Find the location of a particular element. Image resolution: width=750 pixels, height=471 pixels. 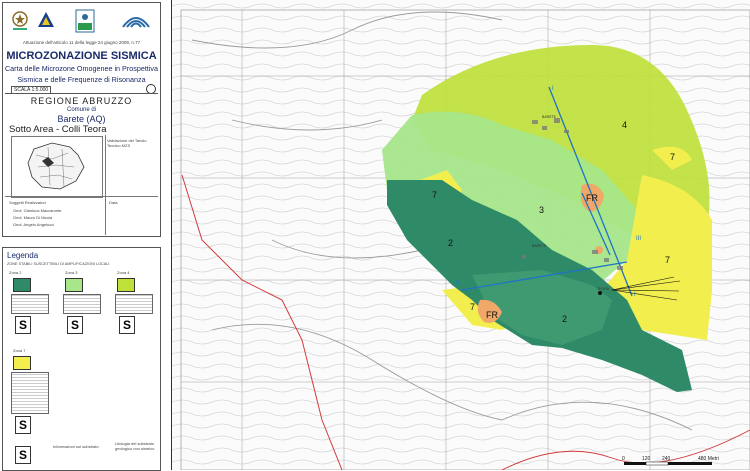

scale-tick-480: 480 Metri is located at coordinates (708, 459).